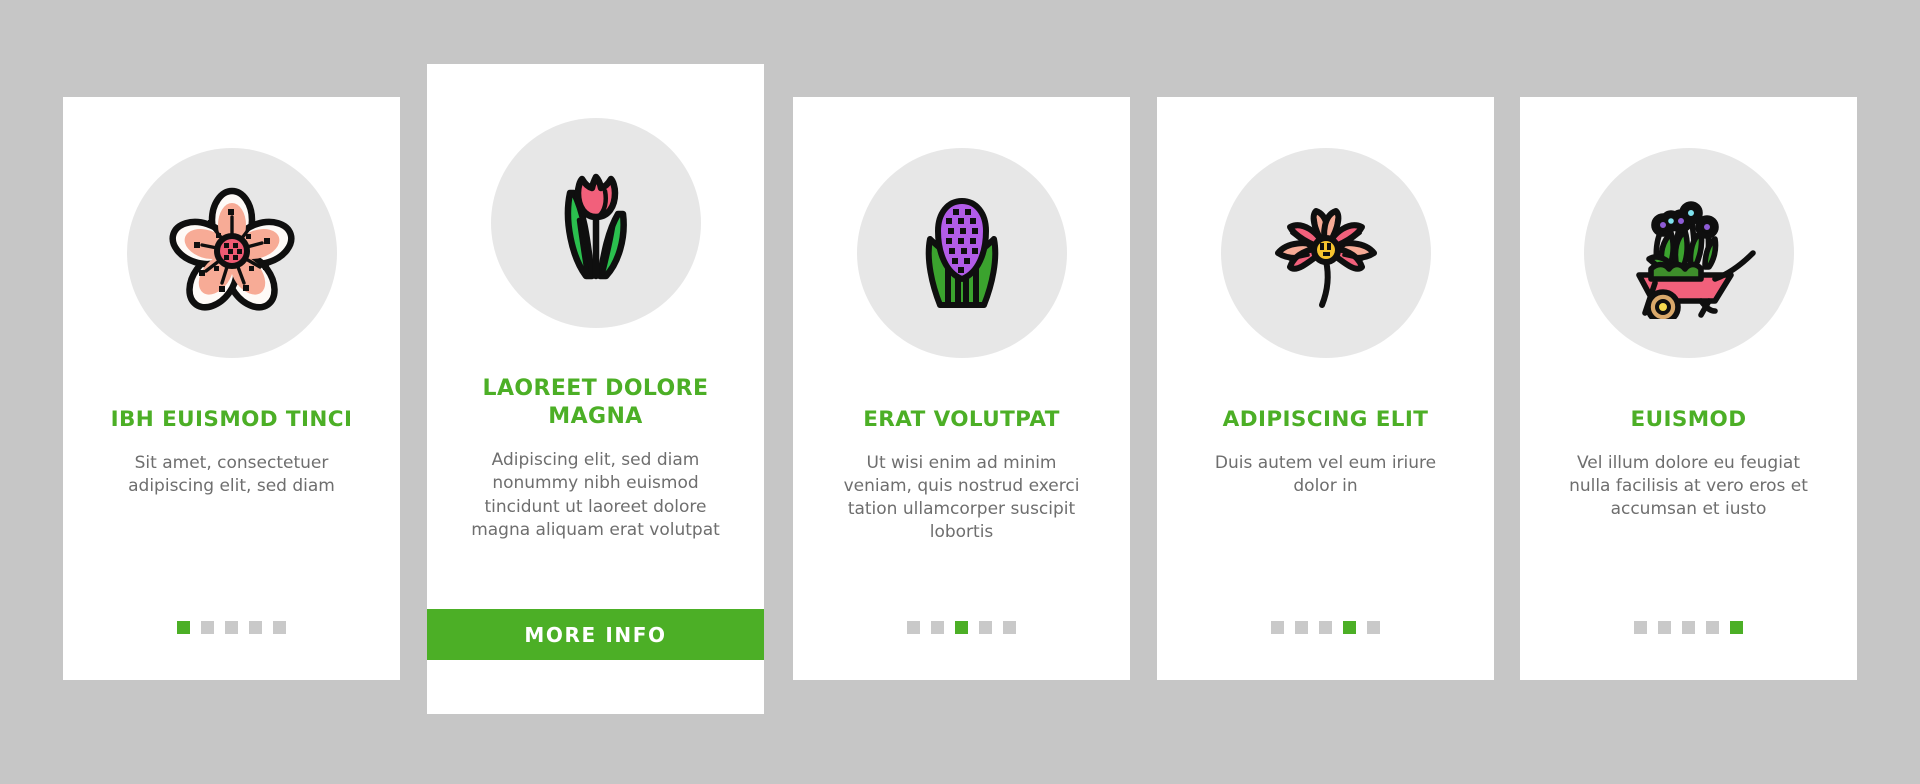  I want to click on wheelbarrow-with-flowers-icon, so click(1689, 253).